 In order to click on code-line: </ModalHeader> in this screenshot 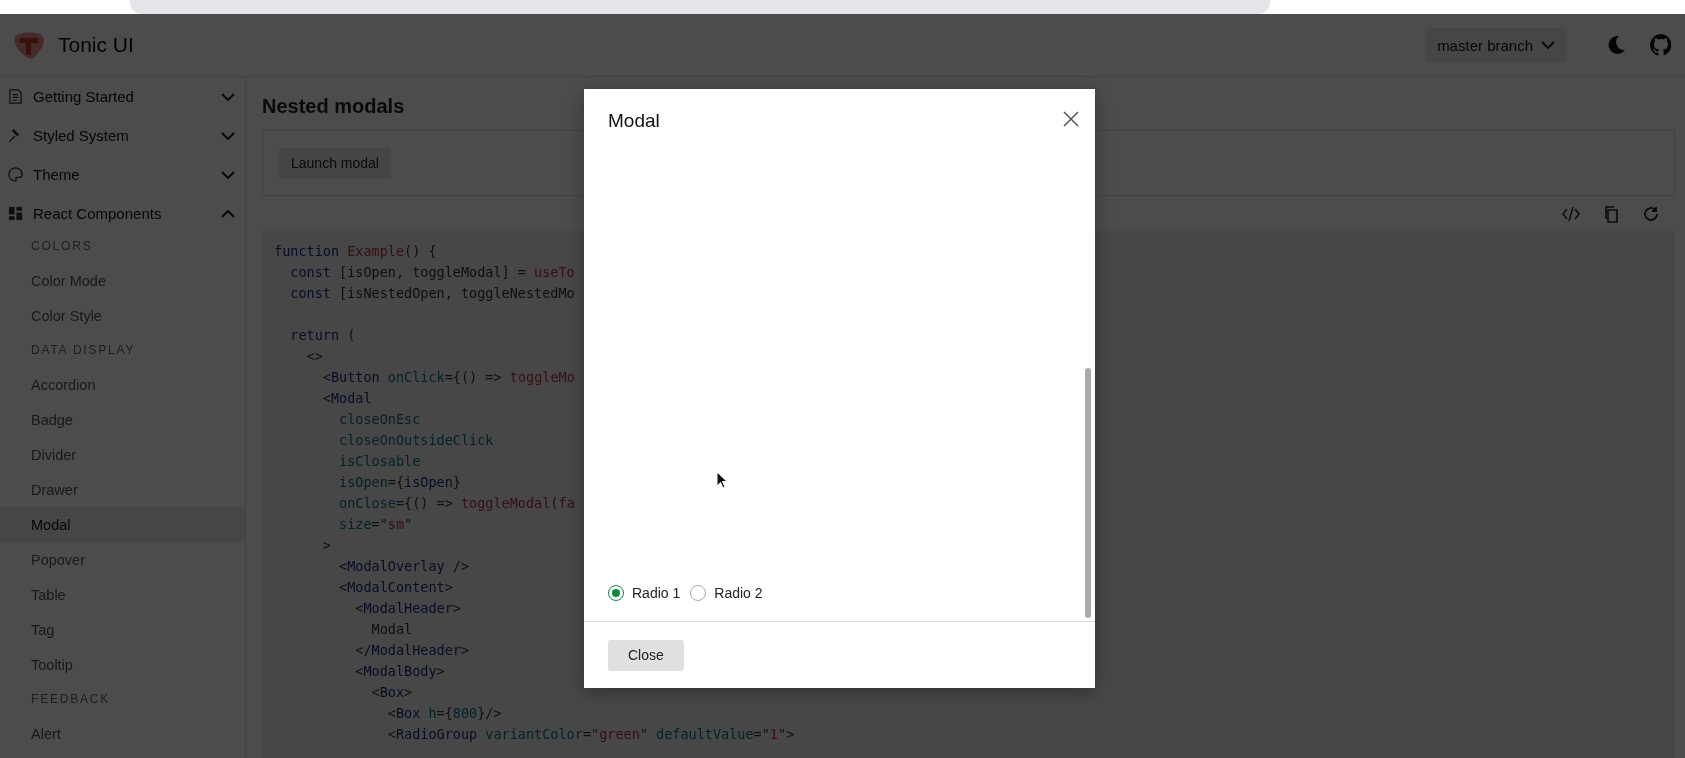, I will do `click(412, 650)`.